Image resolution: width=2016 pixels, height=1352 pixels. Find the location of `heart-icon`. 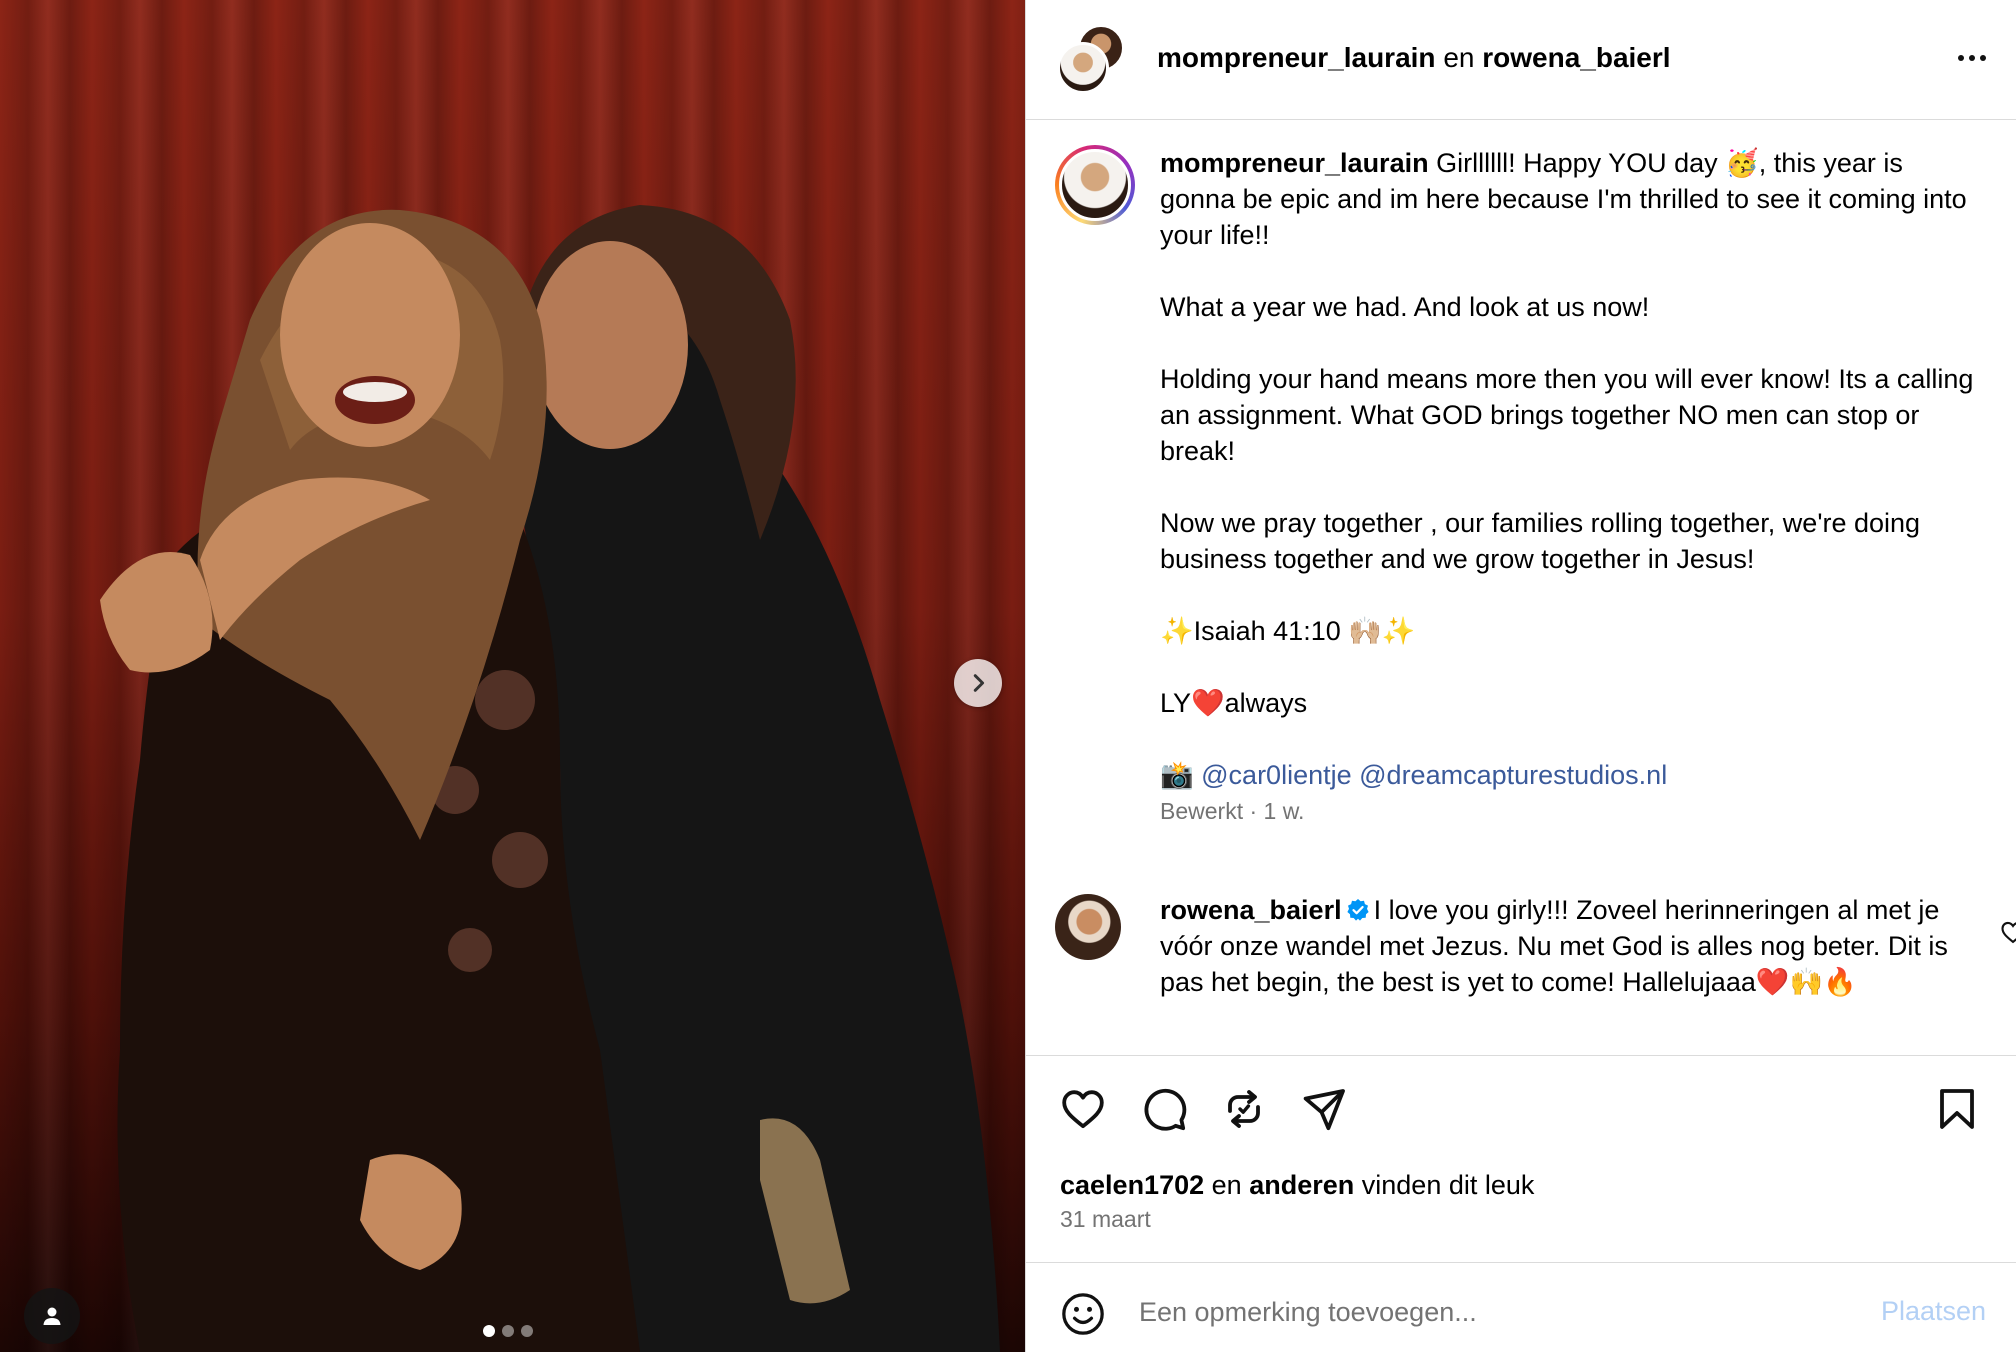

heart-icon is located at coordinates (1083, 1109).